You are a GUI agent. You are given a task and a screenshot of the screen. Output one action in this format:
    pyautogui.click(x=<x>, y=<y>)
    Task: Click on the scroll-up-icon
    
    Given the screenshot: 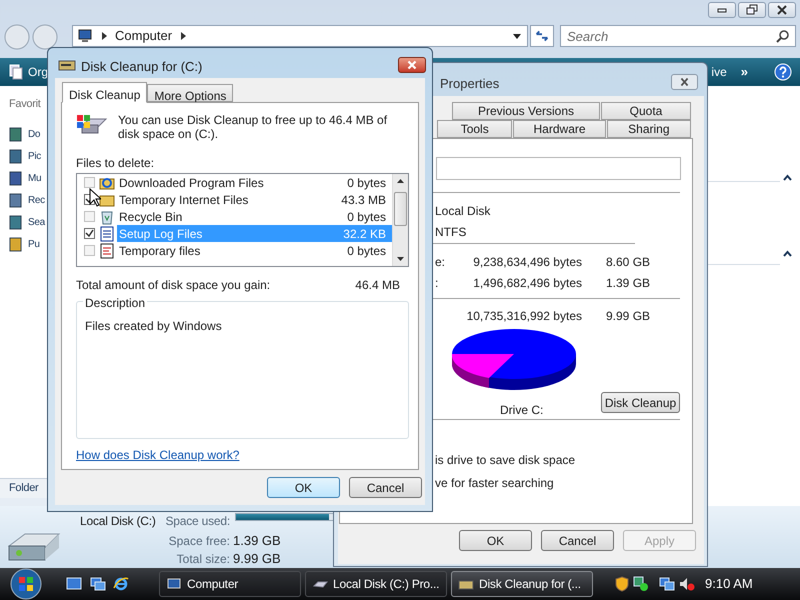 What is the action you would take?
    pyautogui.click(x=400, y=181)
    